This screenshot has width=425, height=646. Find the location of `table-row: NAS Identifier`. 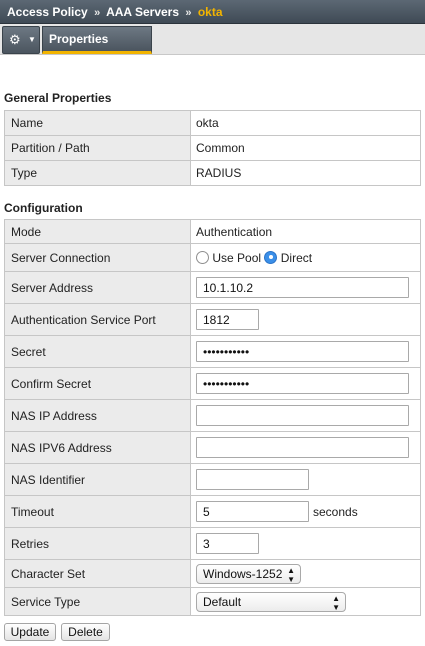

table-row: NAS Identifier is located at coordinates (212, 479).